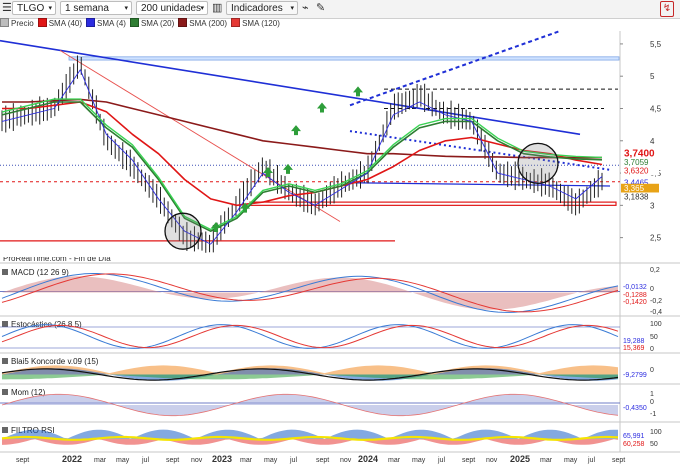 The height and width of the screenshot is (465, 680). I want to click on mom-line, so click(310, 405).